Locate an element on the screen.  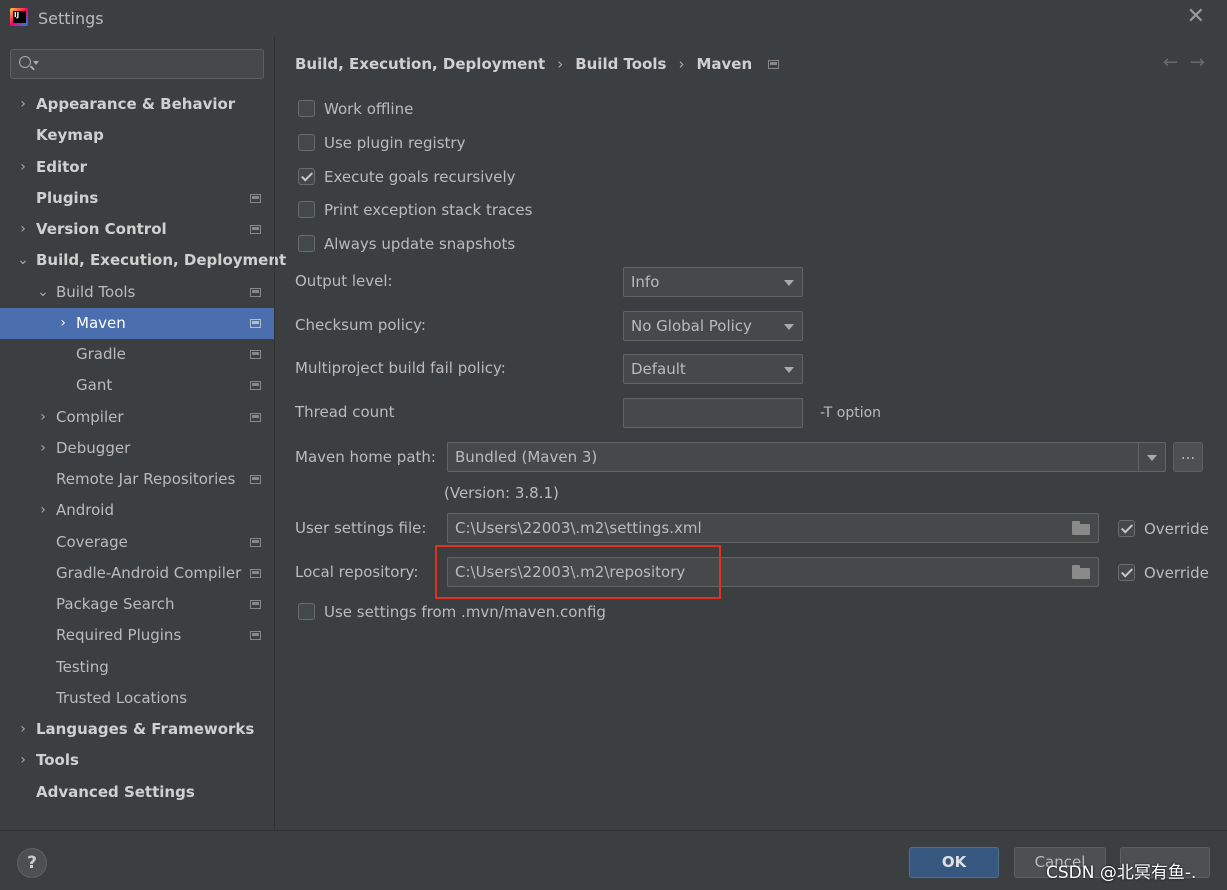
help-button: ? is located at coordinates (32, 863).